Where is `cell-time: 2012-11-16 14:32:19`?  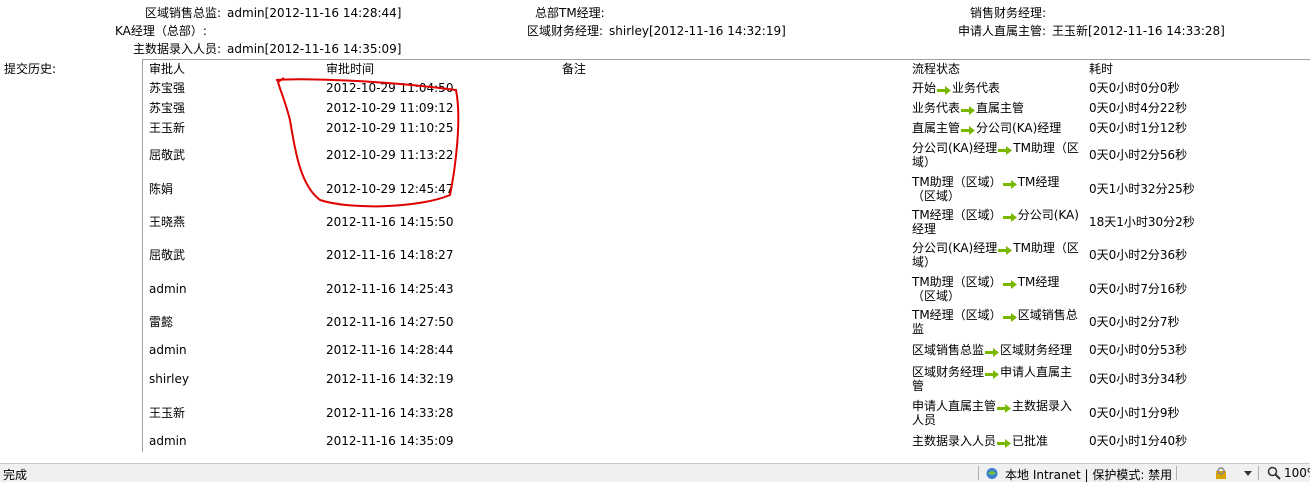 cell-time: 2012-11-16 14:32:19 is located at coordinates (390, 379).